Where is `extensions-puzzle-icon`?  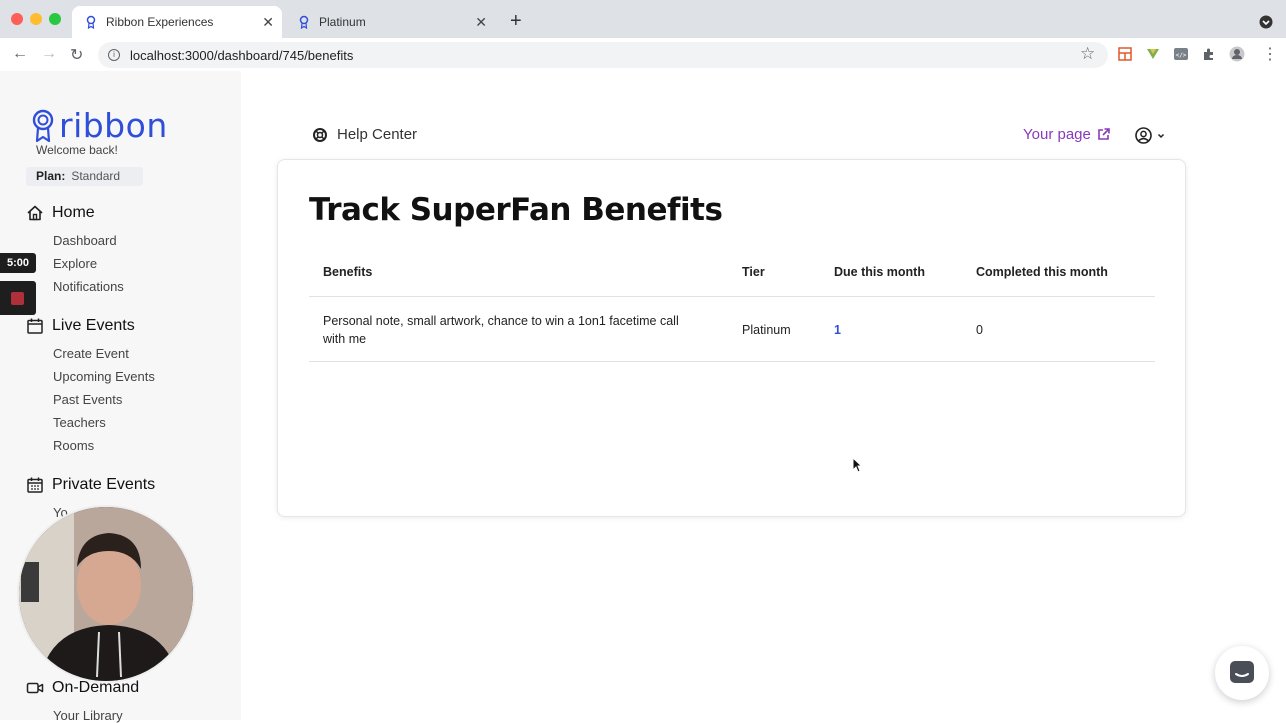 extensions-puzzle-icon is located at coordinates (1209, 54).